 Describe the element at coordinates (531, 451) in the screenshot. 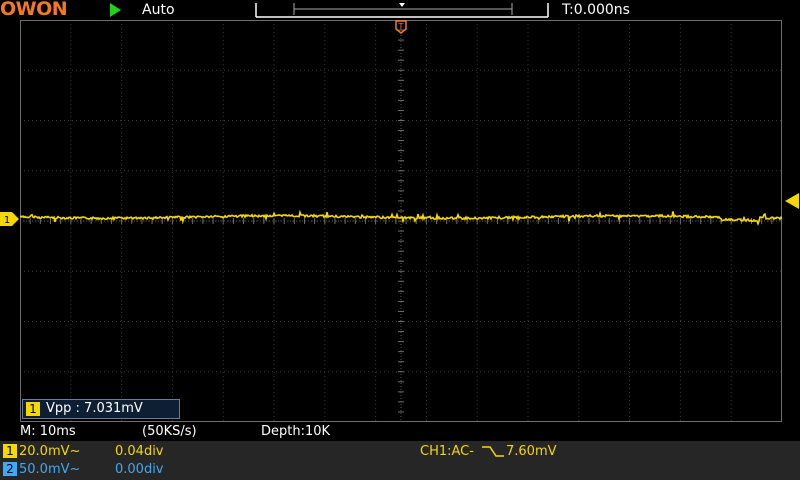

I see `trigger-level-readout: 7.60mV` at that location.